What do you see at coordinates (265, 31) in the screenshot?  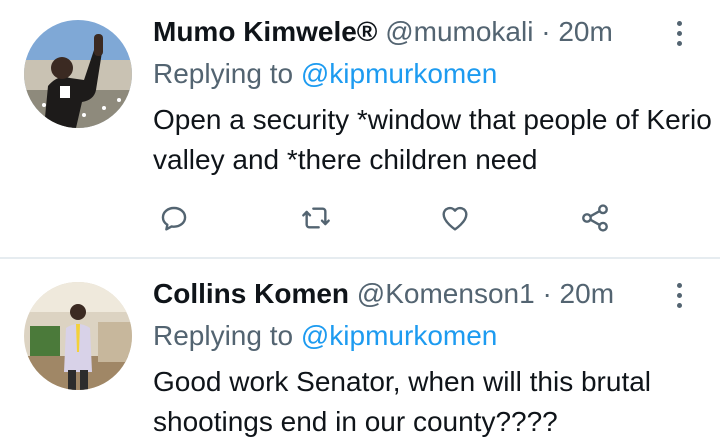 I see `display-name: Mumo Kimwele®` at bounding box center [265, 31].